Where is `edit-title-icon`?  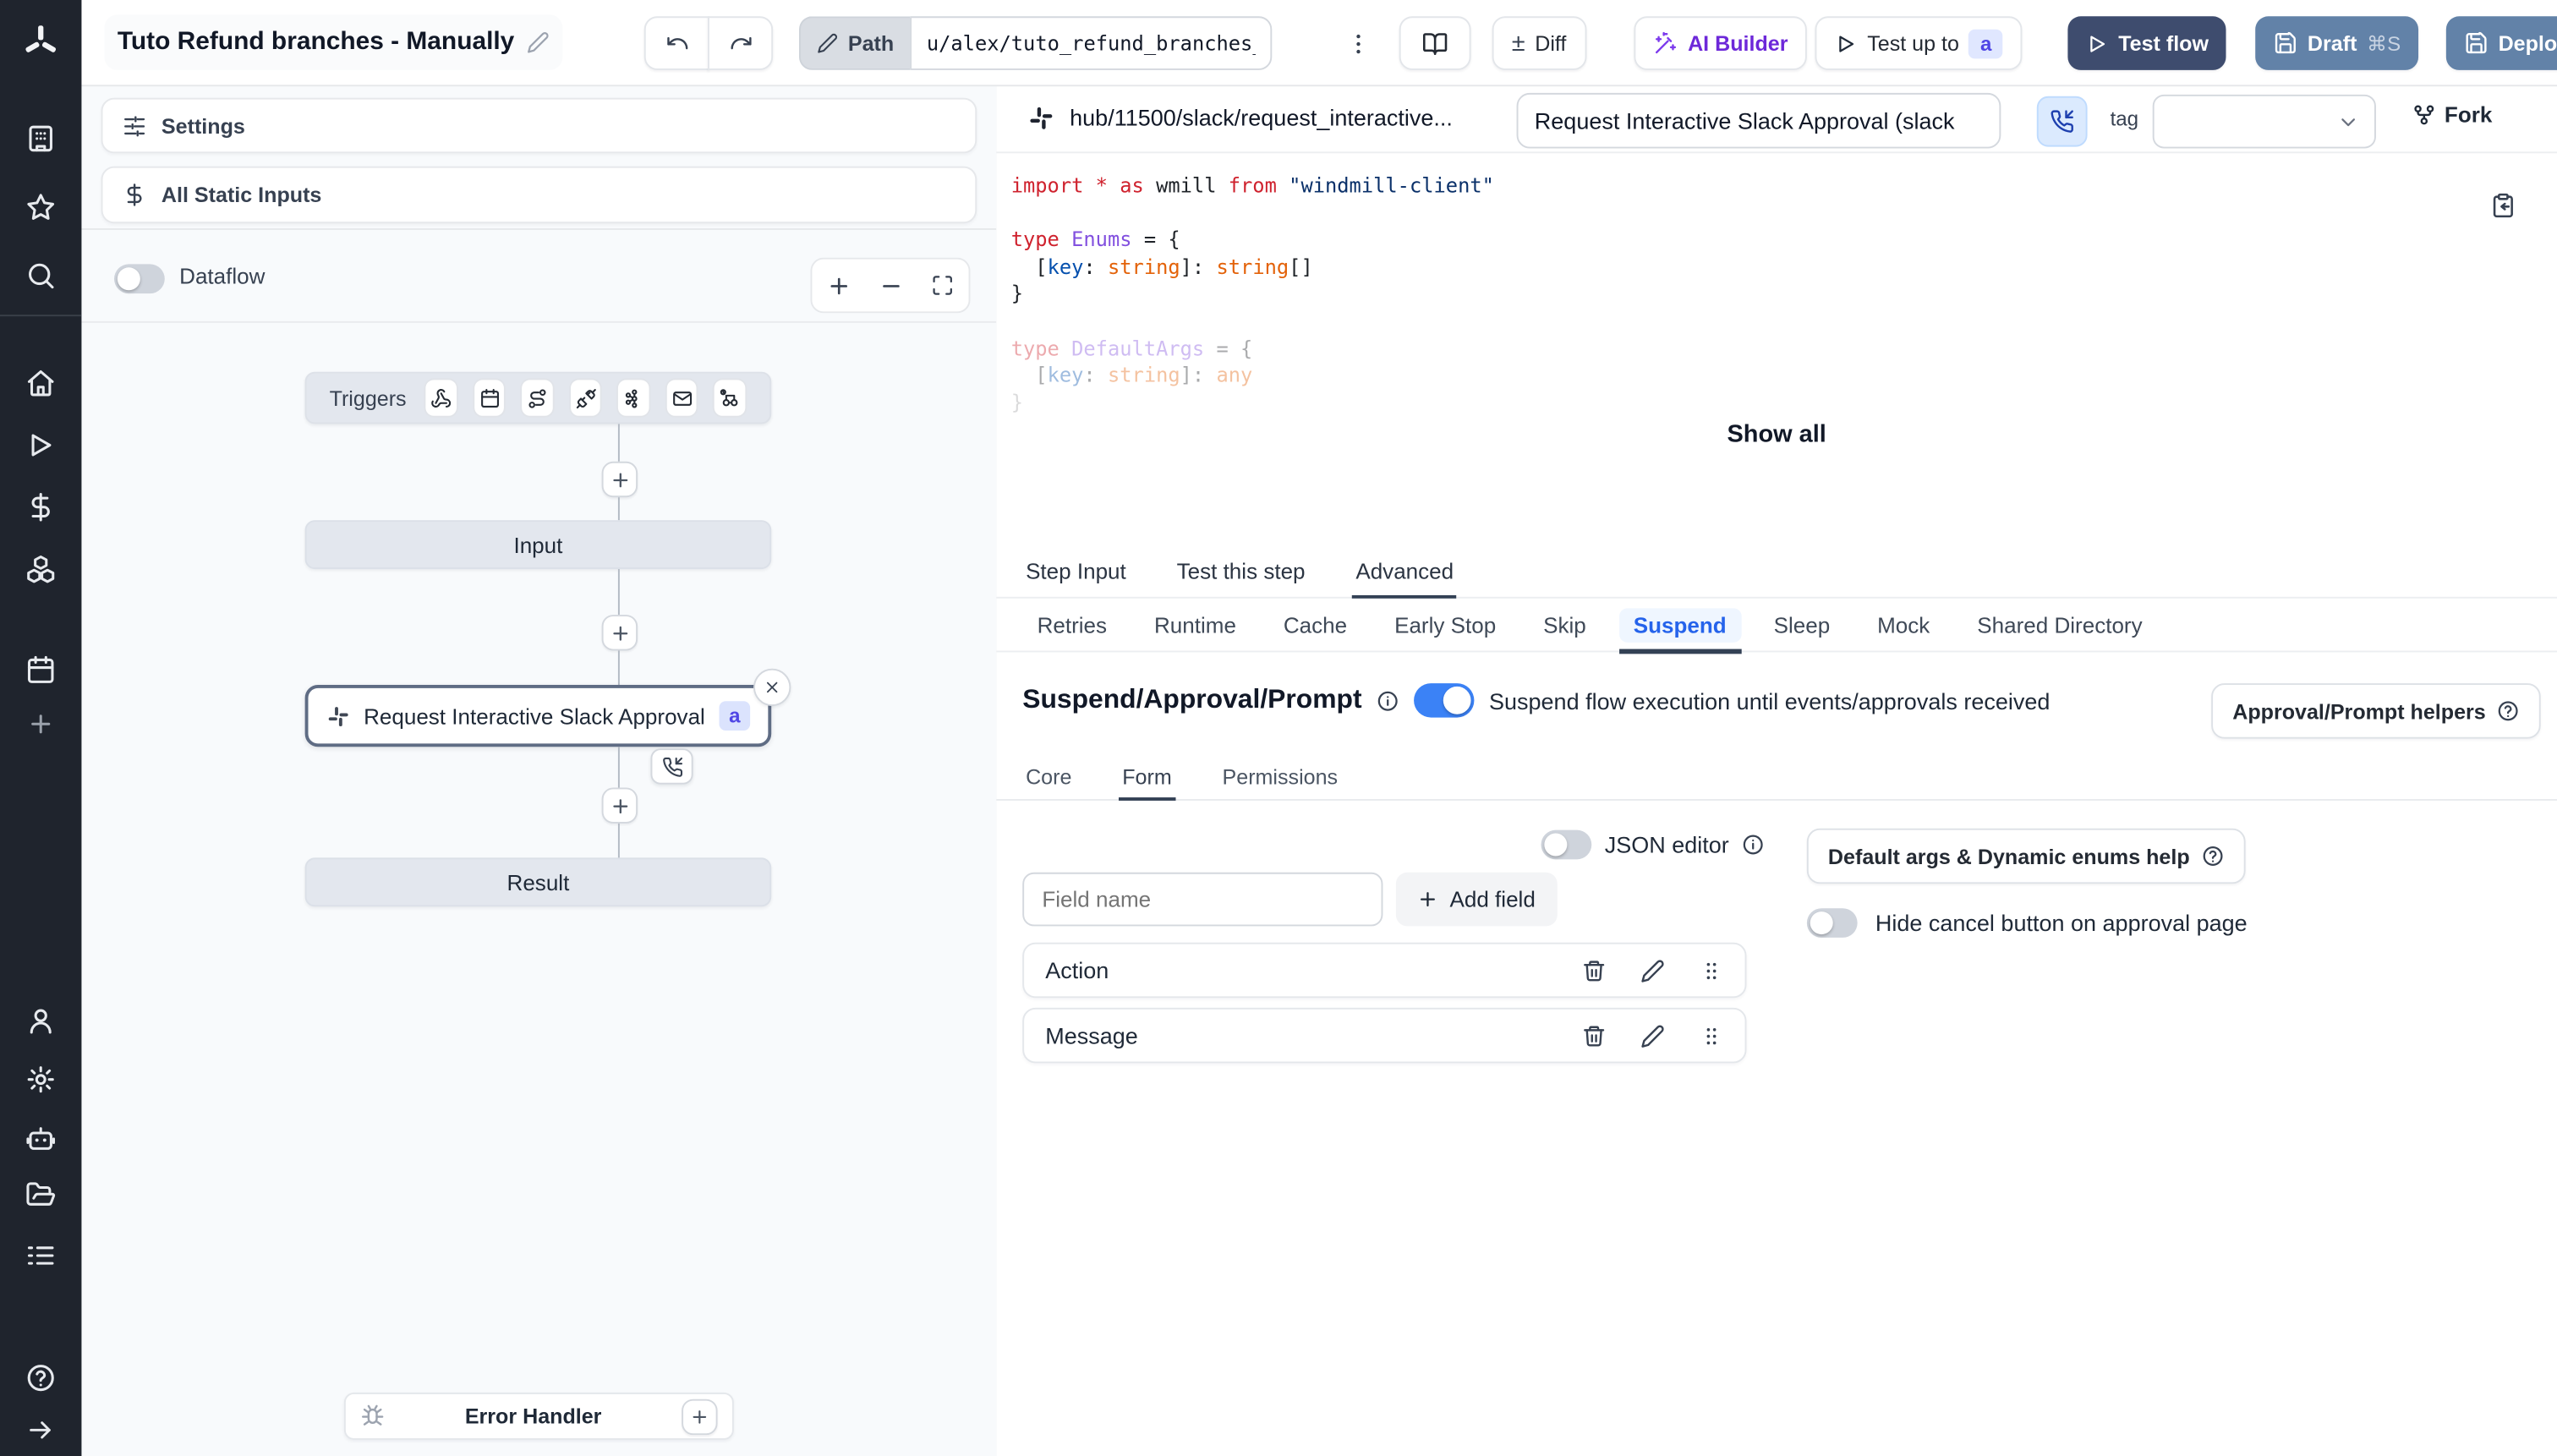 edit-title-icon is located at coordinates (539, 43).